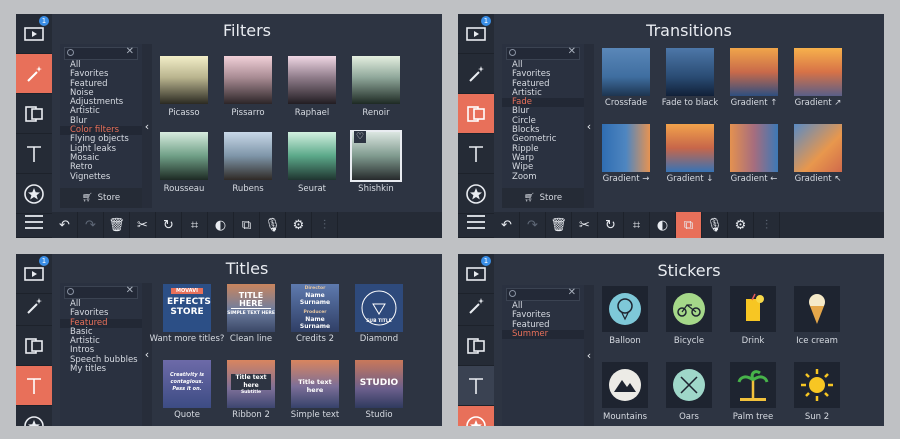 This screenshot has height=439, width=900. What do you see at coordinates (101, 369) in the screenshot?
I see `category-item: My titles` at bounding box center [101, 369].